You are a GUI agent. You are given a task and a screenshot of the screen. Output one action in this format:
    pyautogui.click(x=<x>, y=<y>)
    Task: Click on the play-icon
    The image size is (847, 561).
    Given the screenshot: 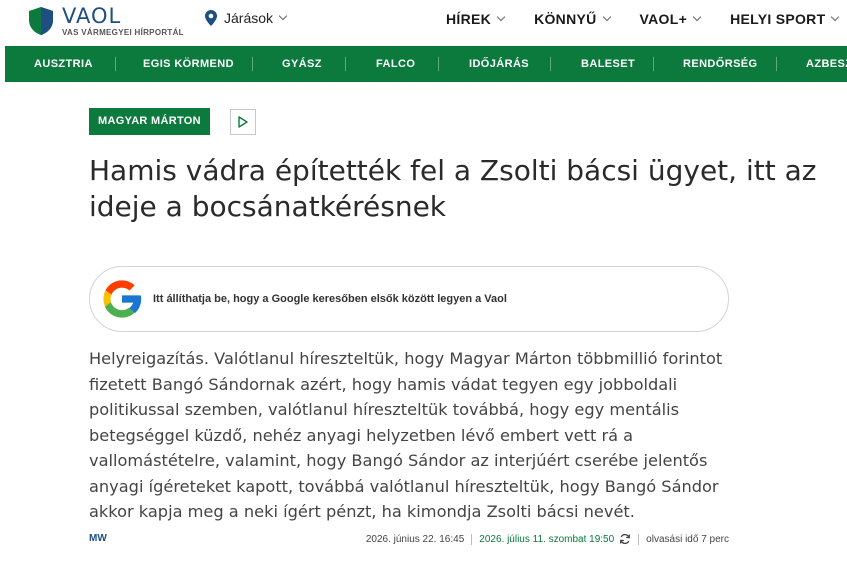 What is the action you would take?
    pyautogui.click(x=243, y=122)
    